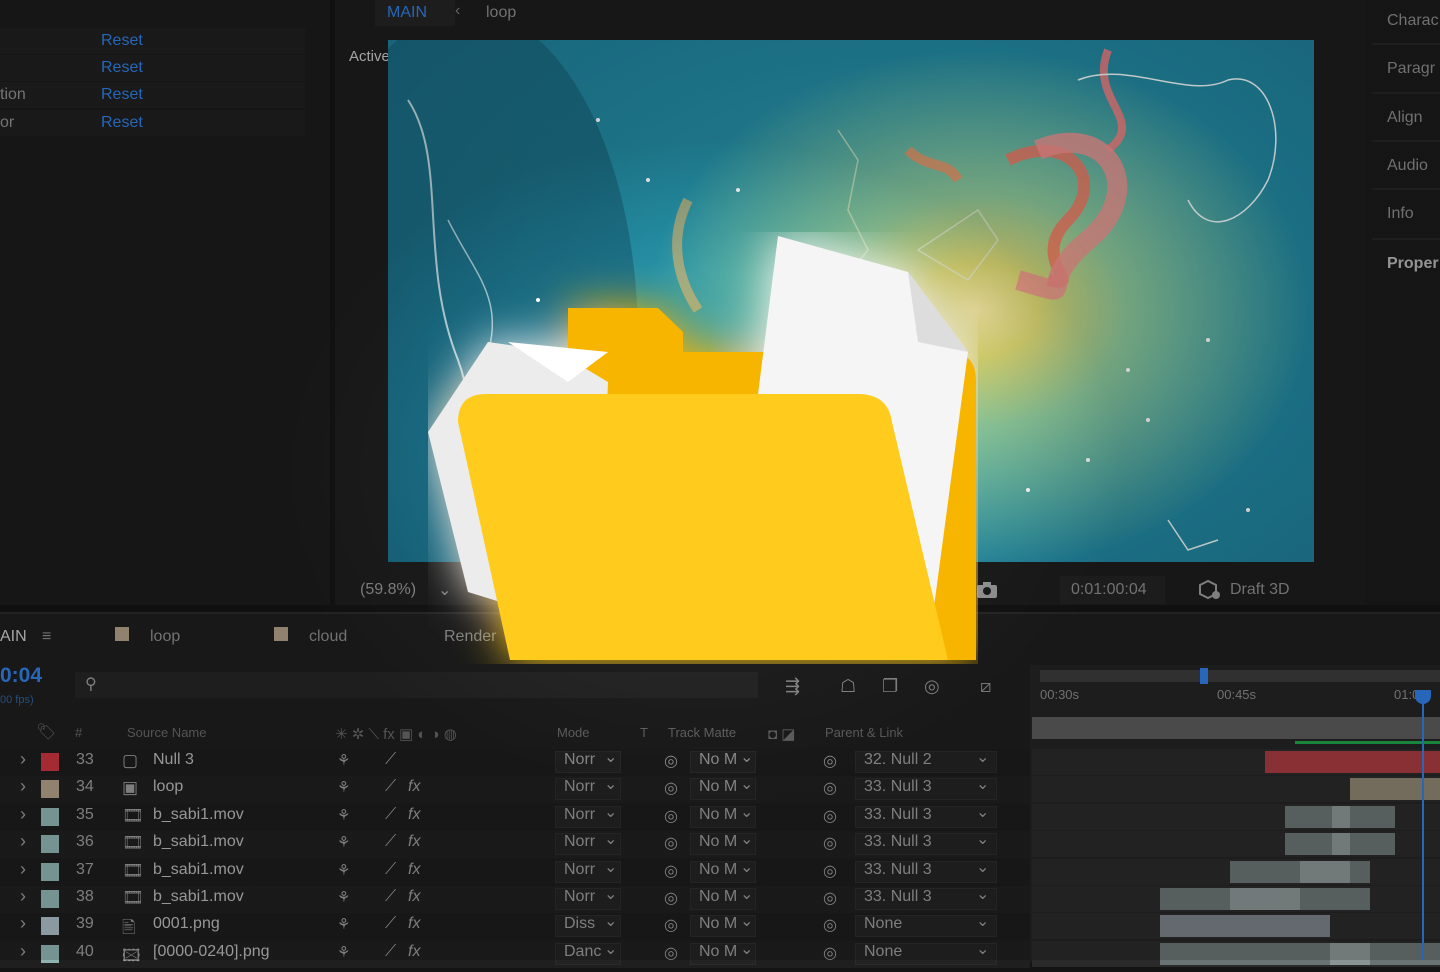 The image size is (1440, 972). What do you see at coordinates (388, 590) in the screenshot?
I see `zoom-level-dropdown: (59.8%)` at bounding box center [388, 590].